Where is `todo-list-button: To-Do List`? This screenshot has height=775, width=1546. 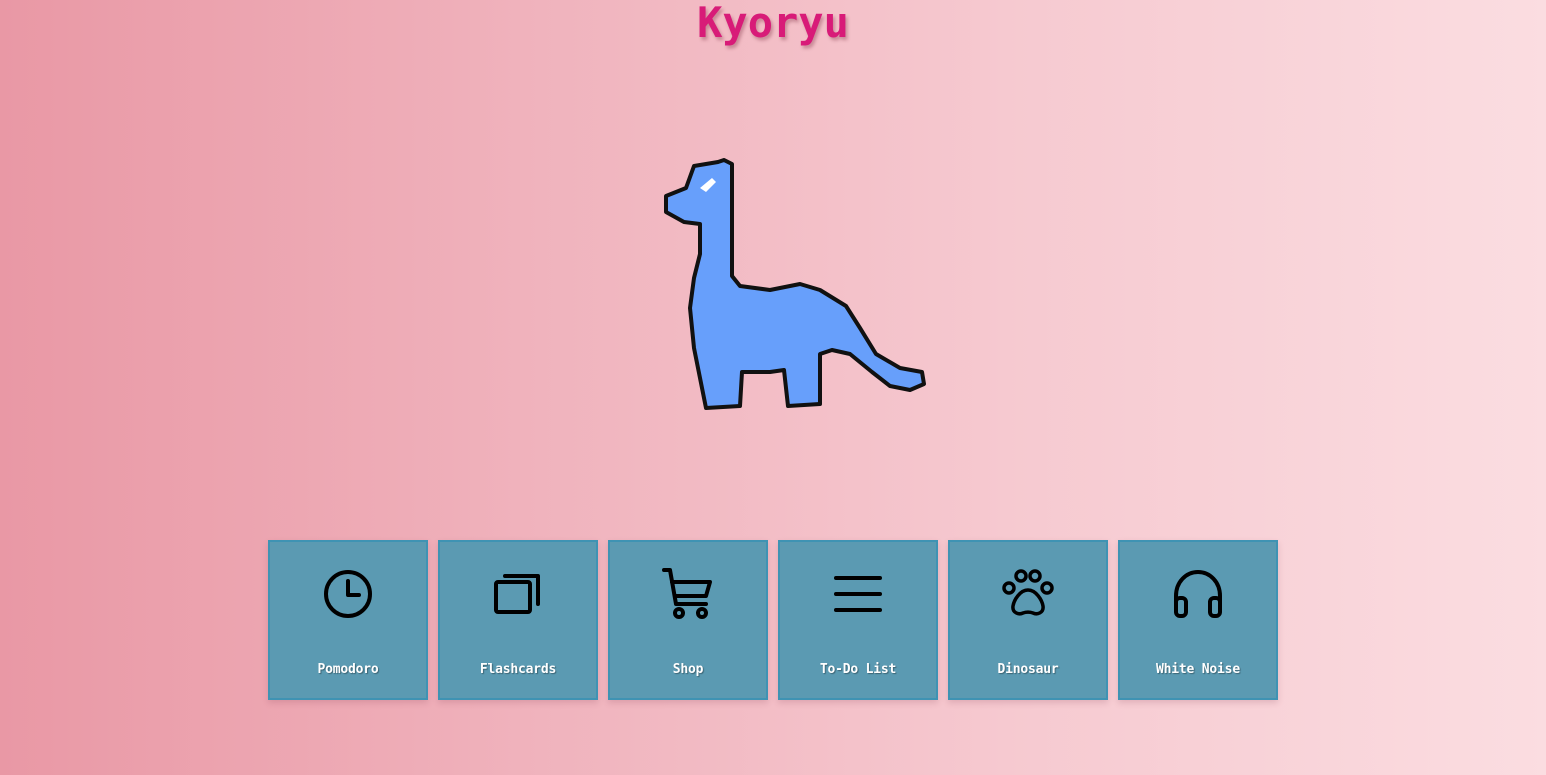 todo-list-button: To-Do List is located at coordinates (858, 620).